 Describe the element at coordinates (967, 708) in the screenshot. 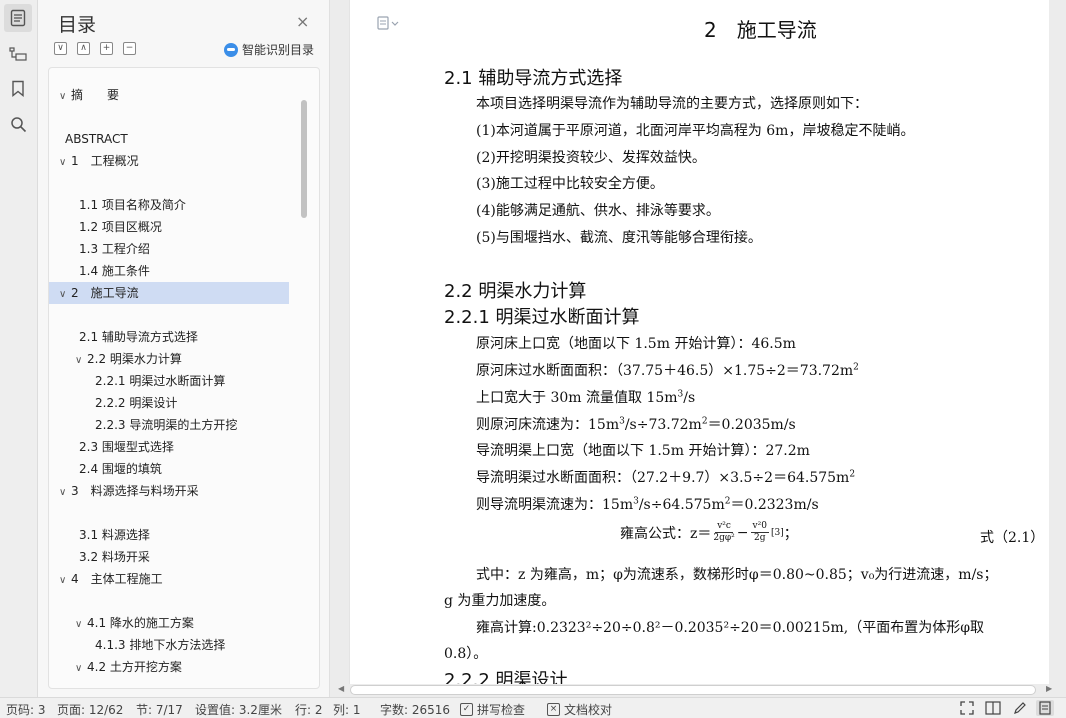

I see `fullscreen-icon` at that location.